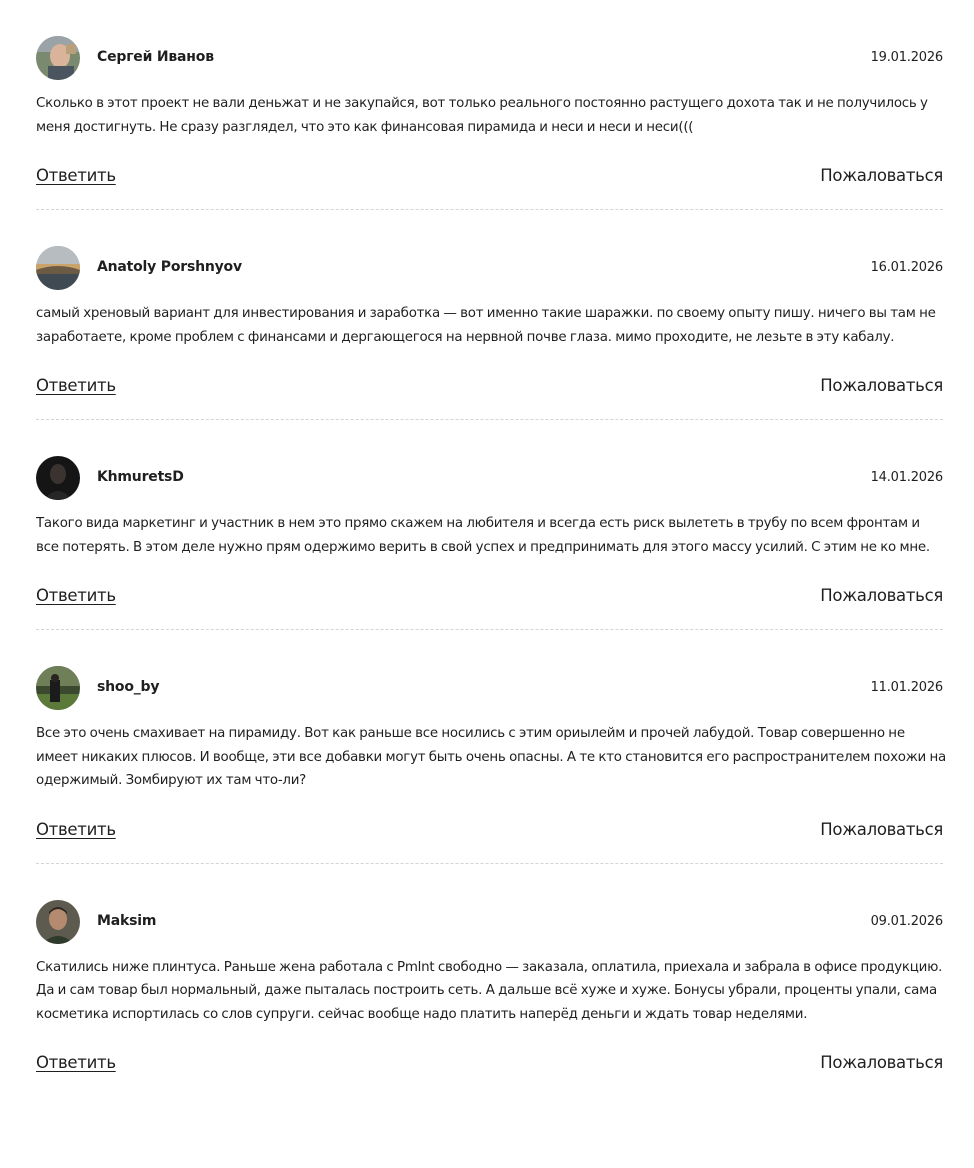  Describe the element at coordinates (489, 268) in the screenshot. I see `comment-header: Anatoly Porshnyov 16.01.2026` at that location.